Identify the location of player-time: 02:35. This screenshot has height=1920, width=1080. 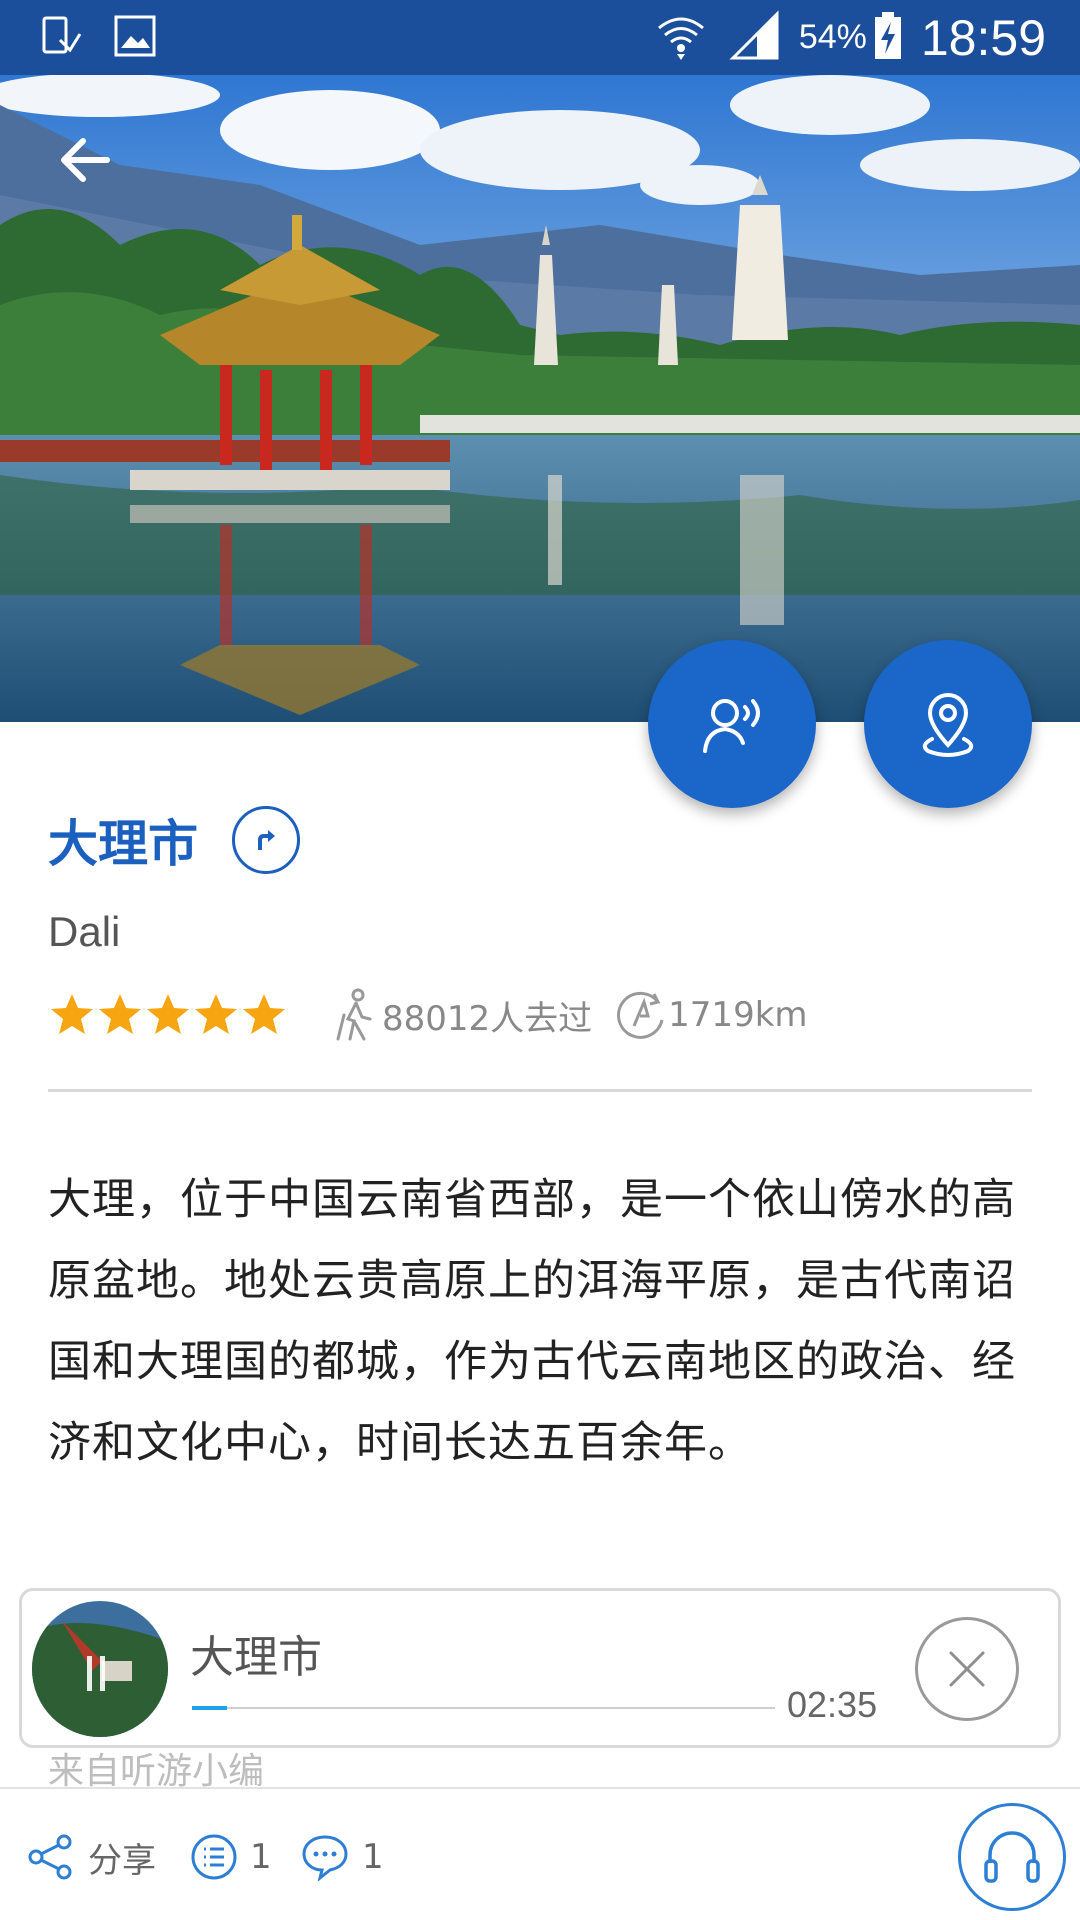
(832, 1704).